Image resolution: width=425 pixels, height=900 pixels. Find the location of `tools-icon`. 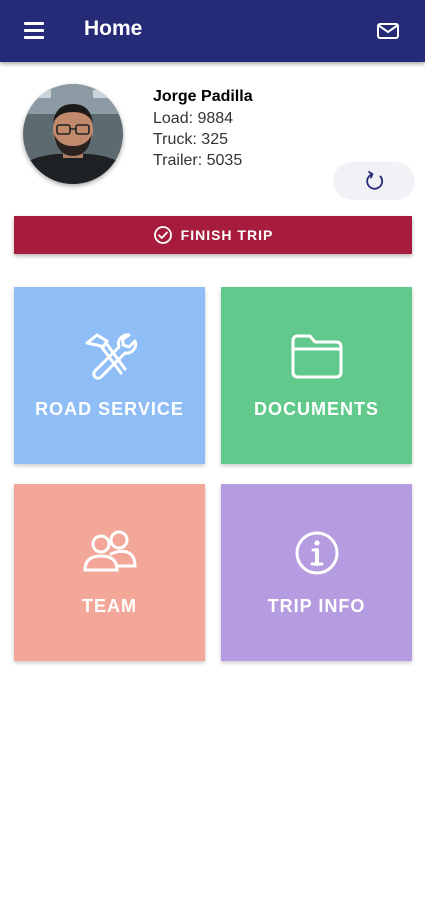

tools-icon is located at coordinates (111, 356).